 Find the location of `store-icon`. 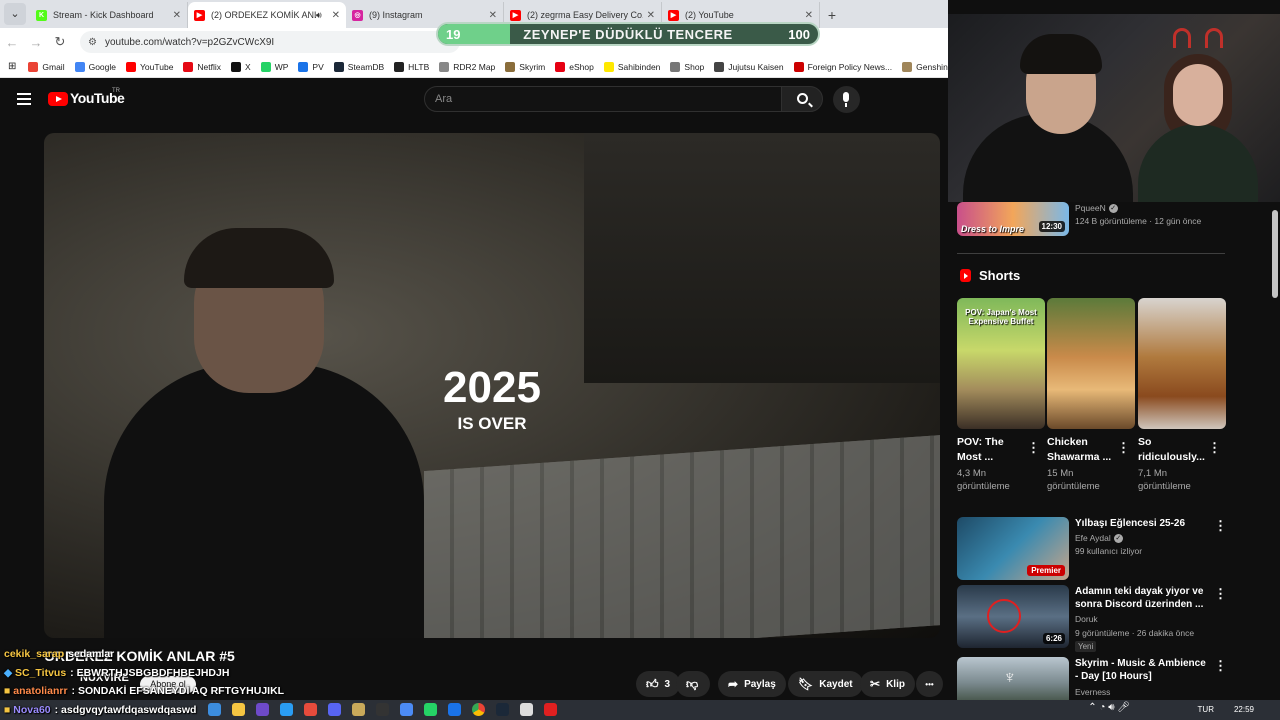

store-icon is located at coordinates (262, 709).